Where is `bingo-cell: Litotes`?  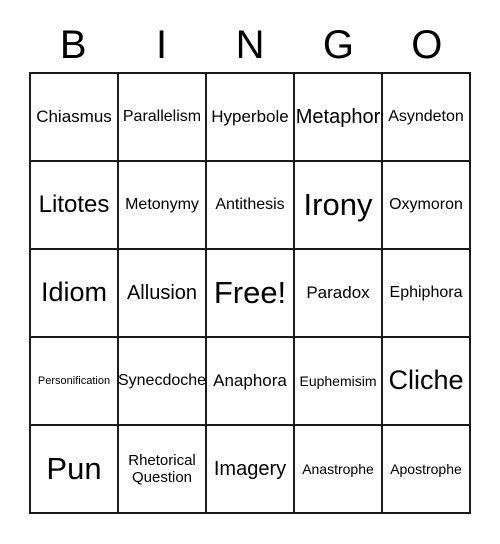
bingo-cell: Litotes is located at coordinates (75, 206).